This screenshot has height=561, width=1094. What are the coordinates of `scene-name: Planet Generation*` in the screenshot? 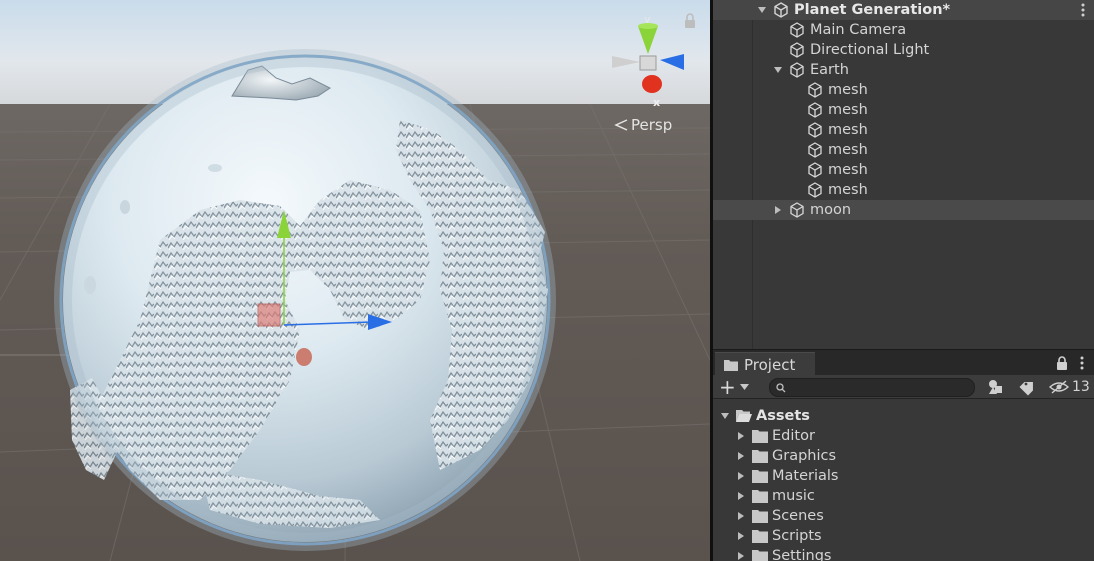 It's located at (872, 10).